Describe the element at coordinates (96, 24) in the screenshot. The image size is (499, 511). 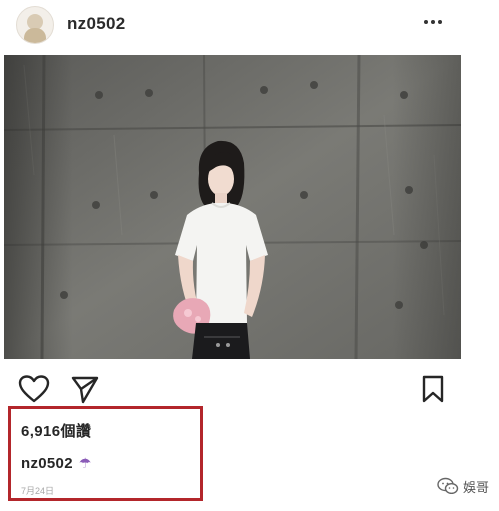
I see `post-username: nz0502` at that location.